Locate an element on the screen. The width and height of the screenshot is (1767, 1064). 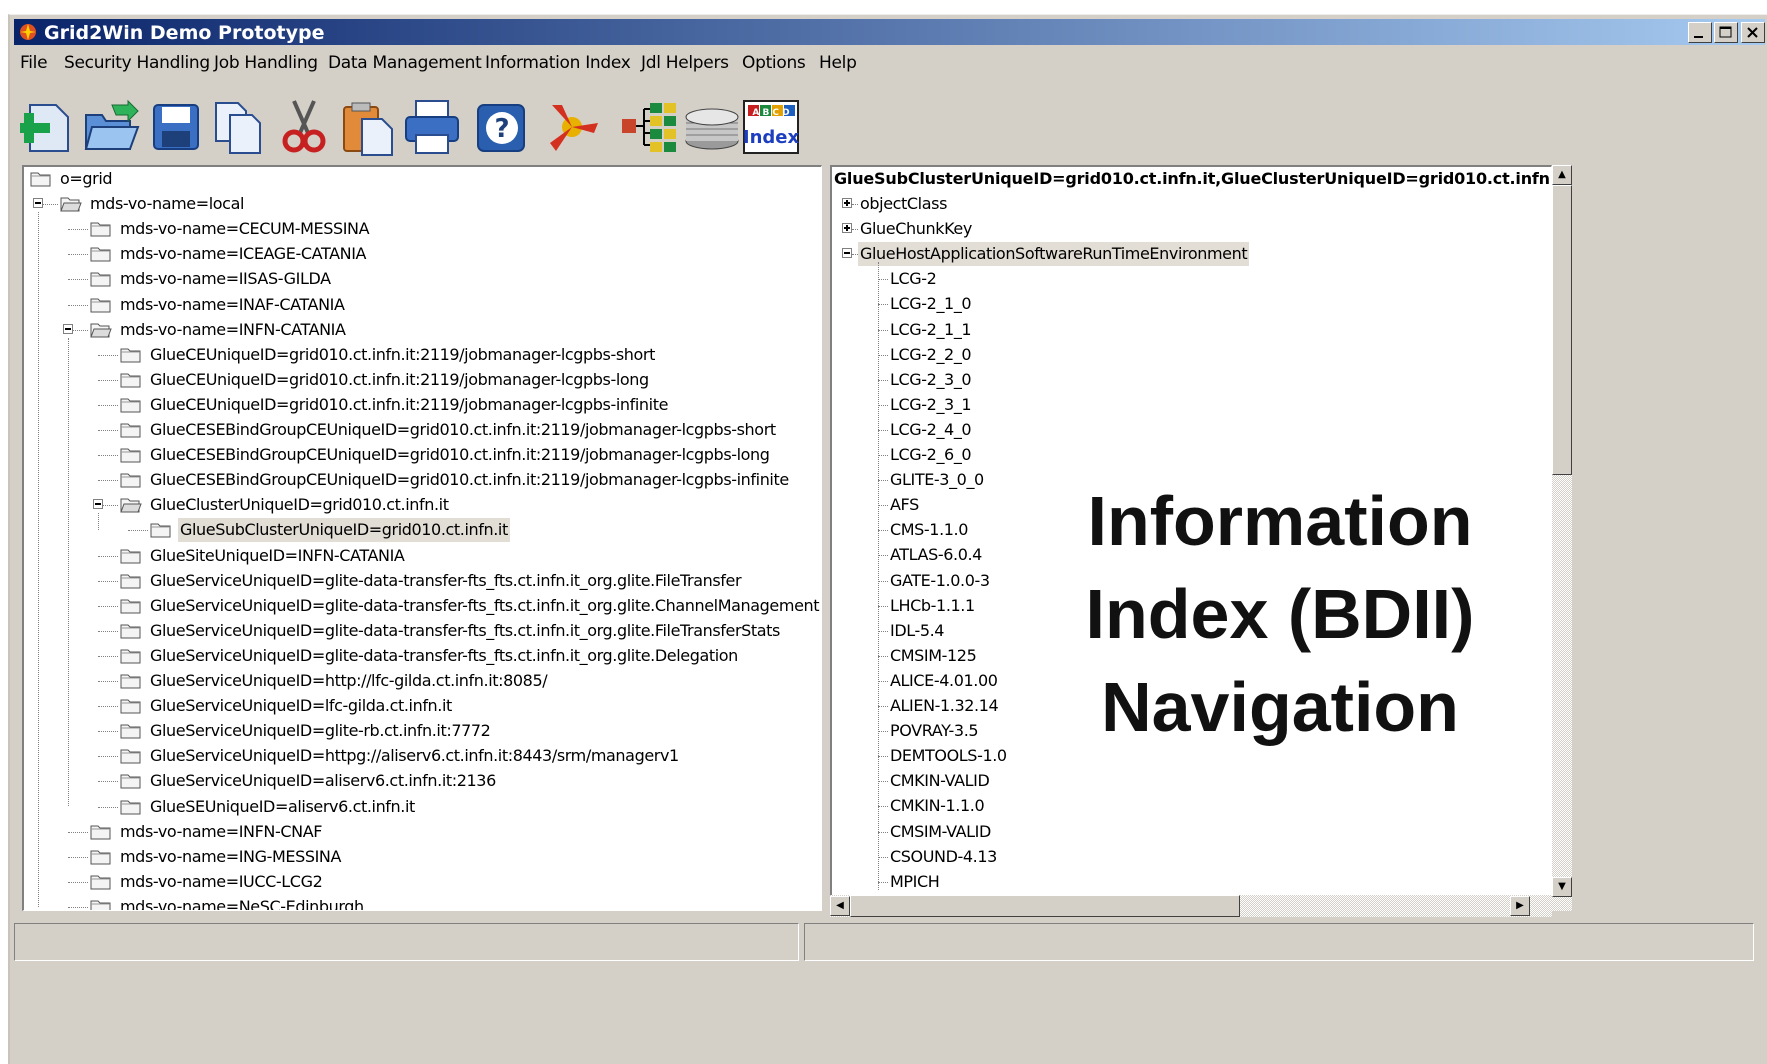
tree-node: o=grid is located at coordinates (422, 179).